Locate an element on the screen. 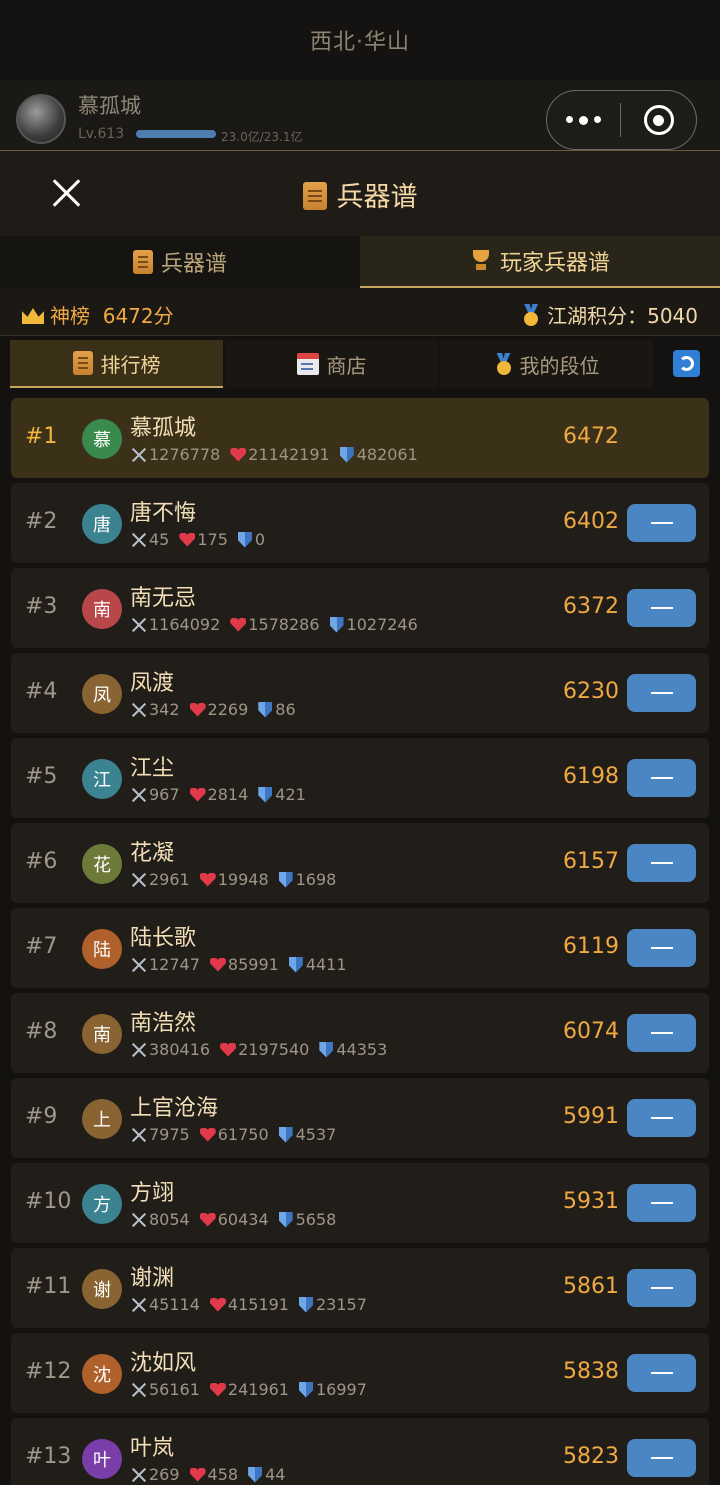 Image resolution: width=720 pixels, height=1485 pixels. player-score: 6230 is located at coordinates (591, 691).